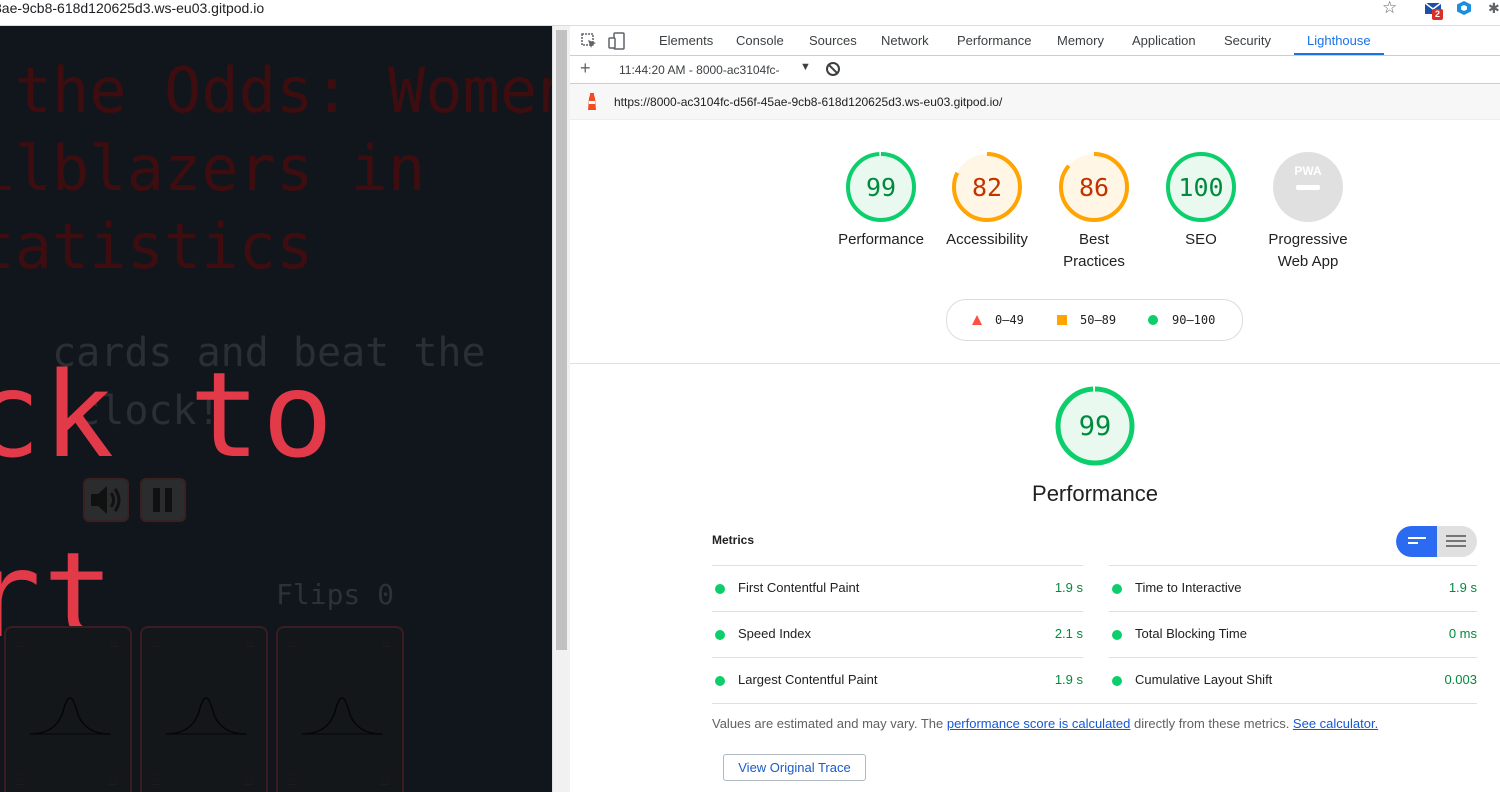  I want to click on metric-name: Total Blocking Time, so click(1191, 633).